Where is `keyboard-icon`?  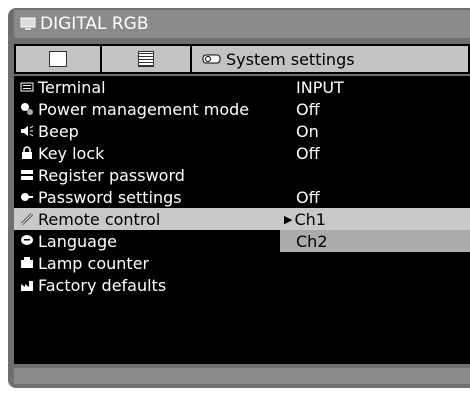
keyboard-icon is located at coordinates (27, 175).